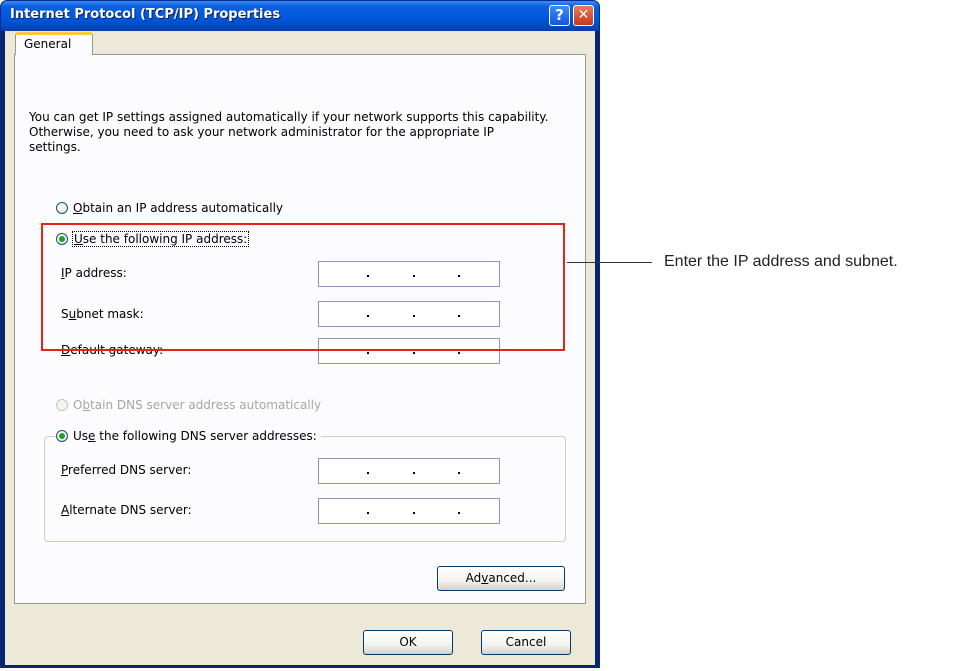 The width and height of the screenshot is (977, 671). I want to click on preferred-dns-label: Preferred DNS server:, so click(126, 470).